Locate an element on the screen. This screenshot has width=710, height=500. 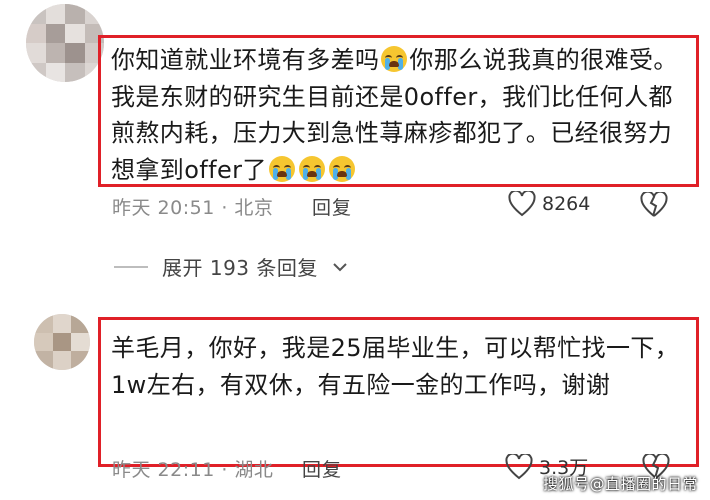
comment-meta: 昨天 22:11 · 湖北 is located at coordinates (193, 470).